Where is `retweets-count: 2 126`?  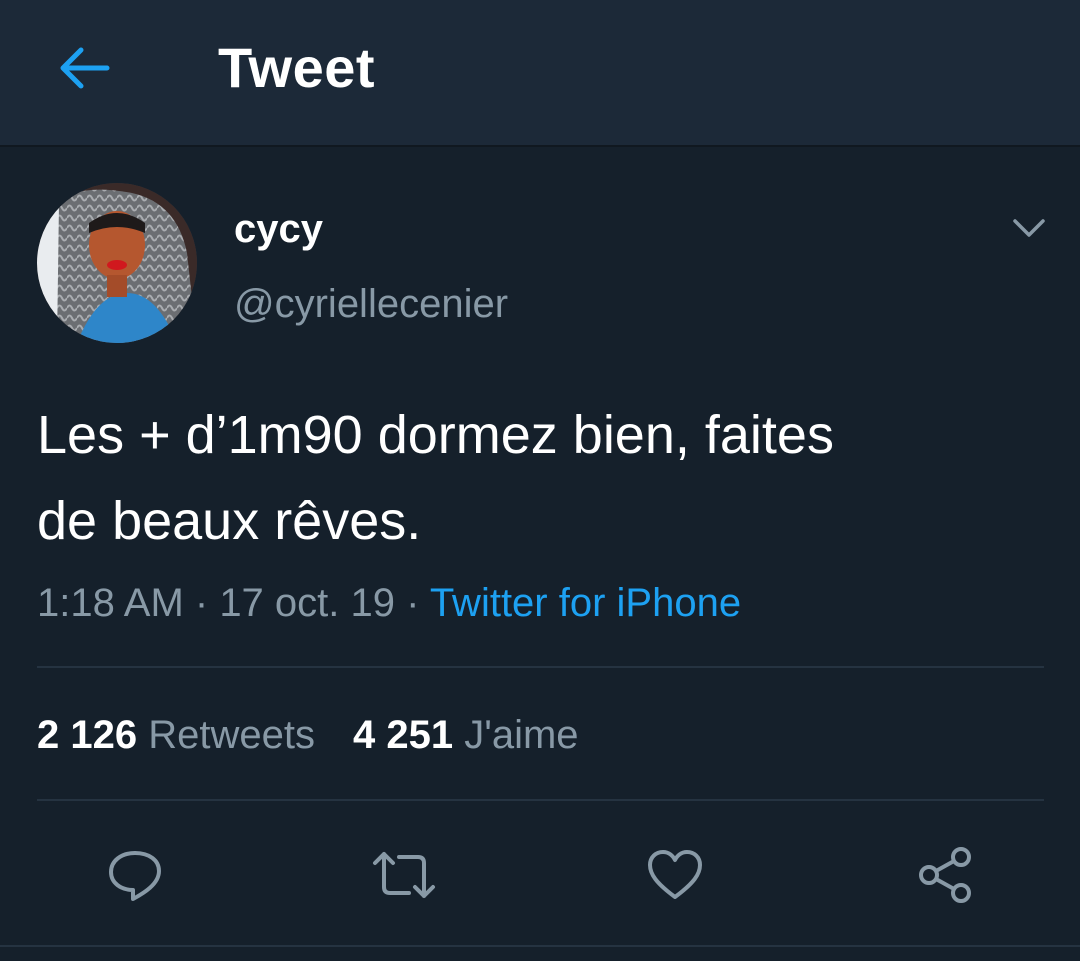
retweets-count: 2 126 is located at coordinates (87, 735).